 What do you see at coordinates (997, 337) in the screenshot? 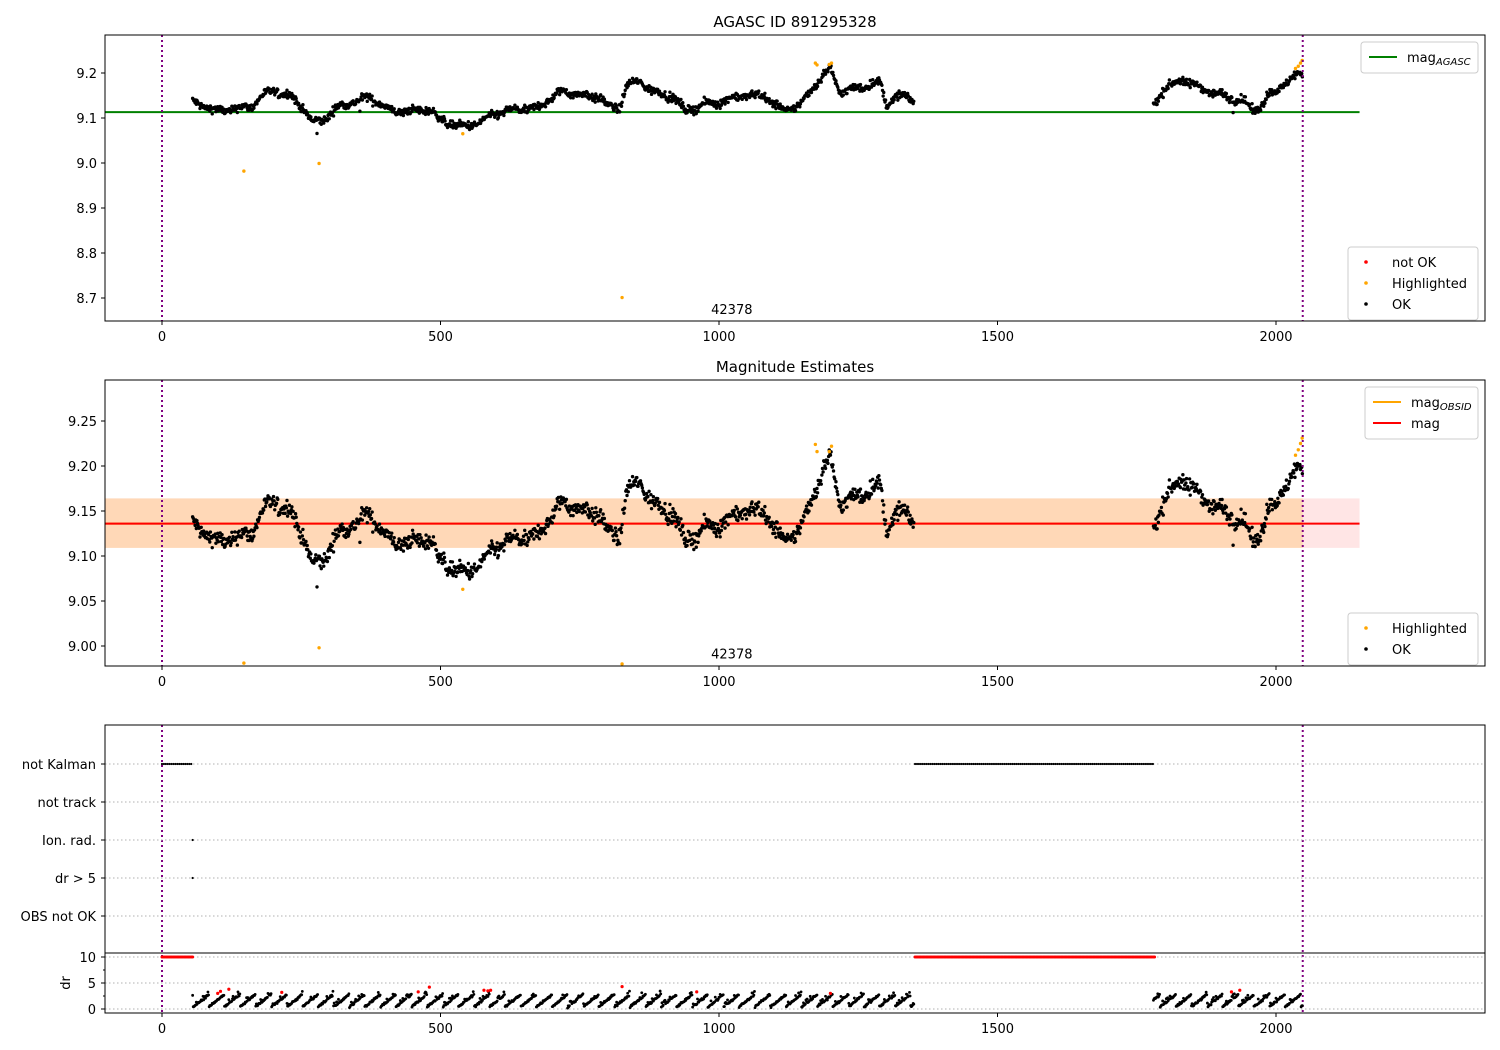
I see `plot1-xtick-label: 1500` at bounding box center [997, 337].